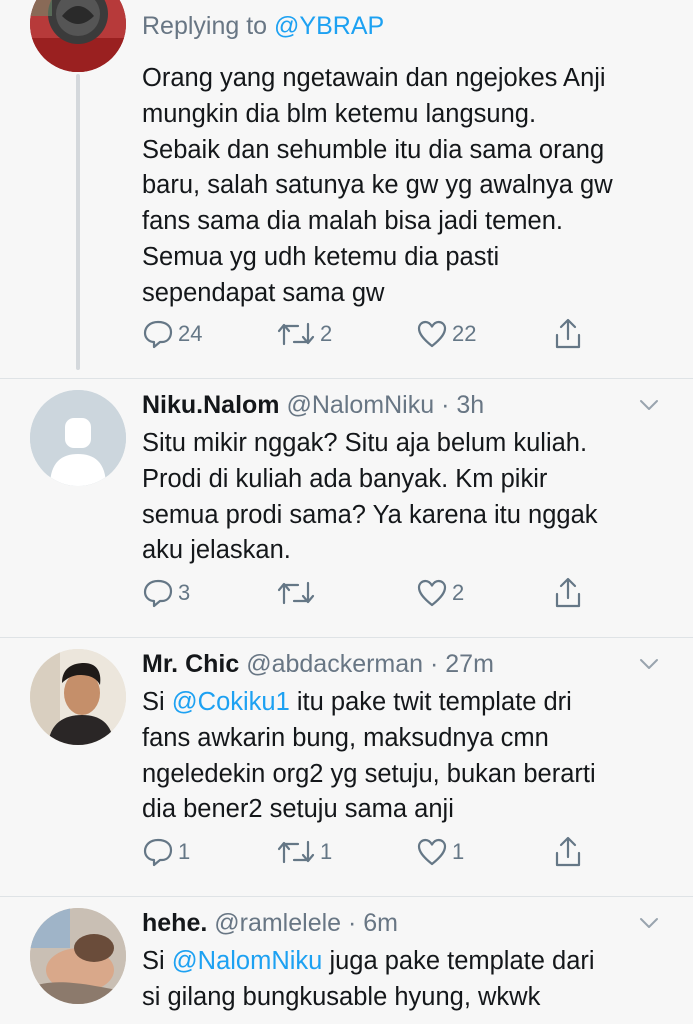  I want to click on reply-button: 3, so click(166, 593).